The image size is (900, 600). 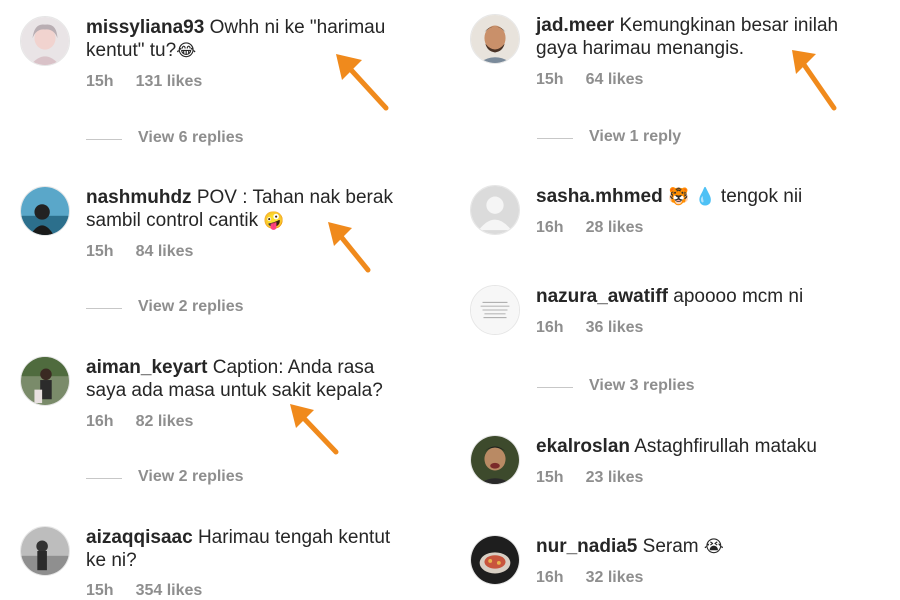 What do you see at coordinates (680, 565) in the screenshot?
I see `comment-nur-nadia5: nur_nadia5 Seram 😭 16h 32 likes` at bounding box center [680, 565].